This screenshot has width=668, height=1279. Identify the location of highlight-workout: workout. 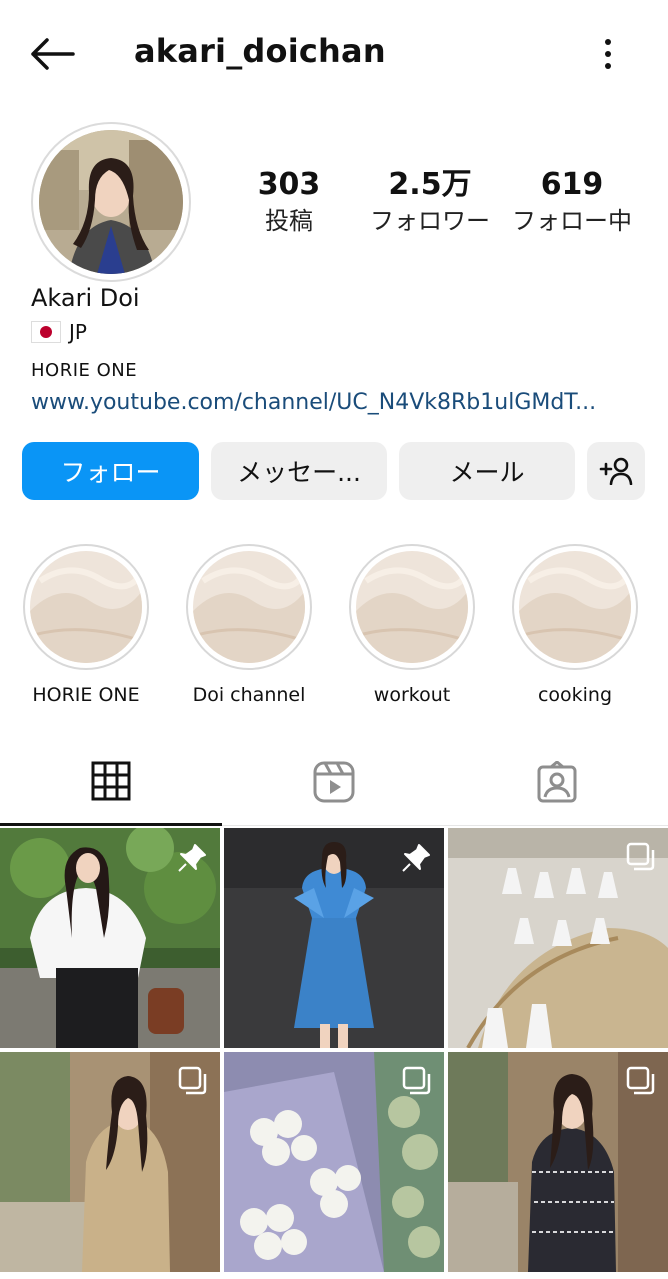
(412, 625).